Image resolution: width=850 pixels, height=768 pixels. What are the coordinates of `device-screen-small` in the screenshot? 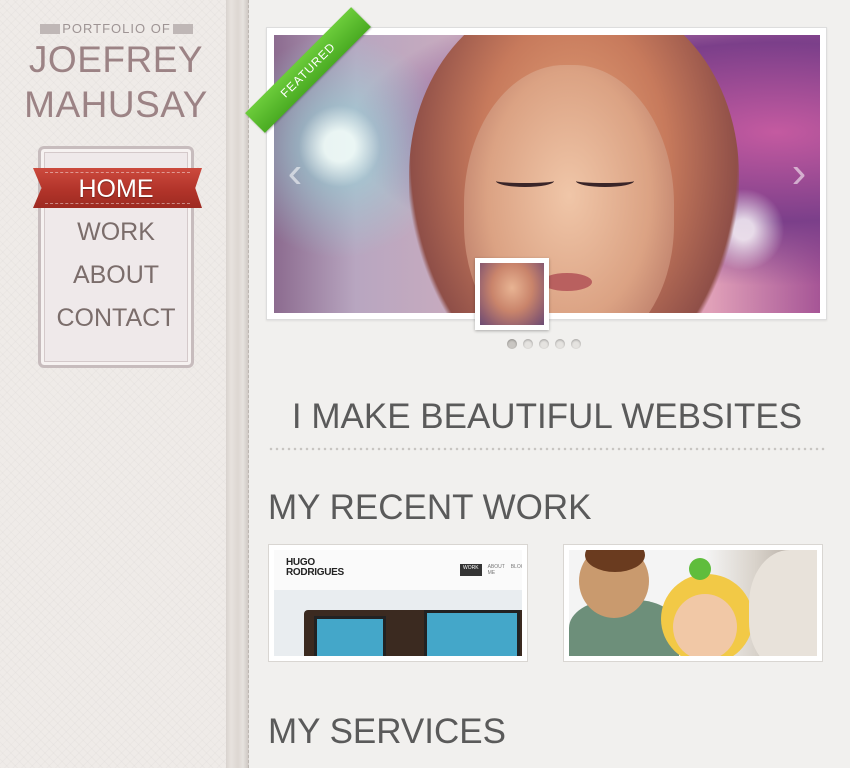 It's located at (350, 636).